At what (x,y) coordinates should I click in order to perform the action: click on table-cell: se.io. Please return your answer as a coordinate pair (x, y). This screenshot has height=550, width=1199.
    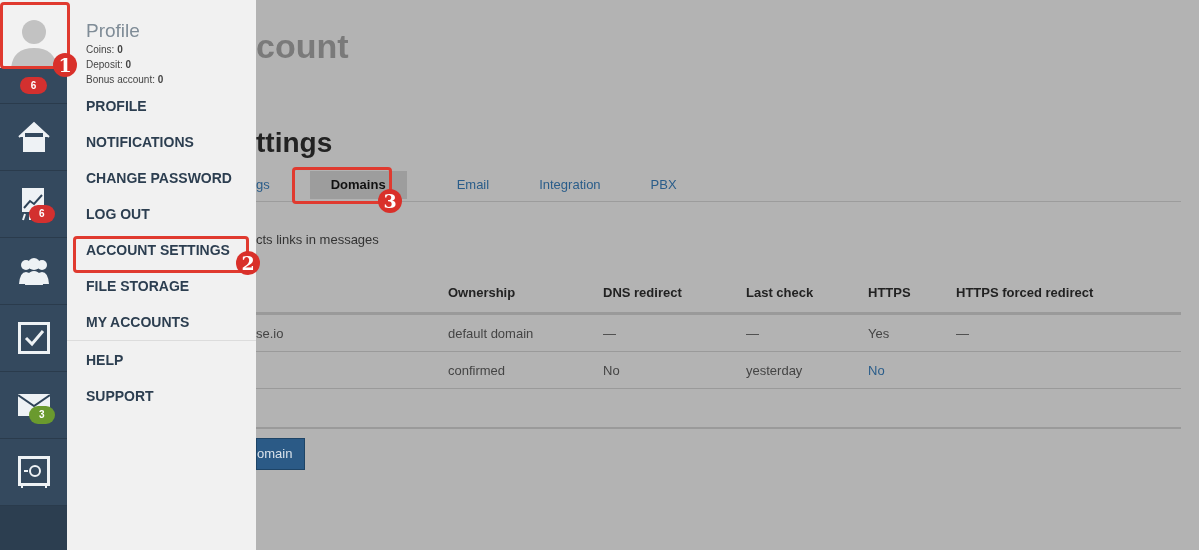
    Looking at the image, I should click on (270, 333).